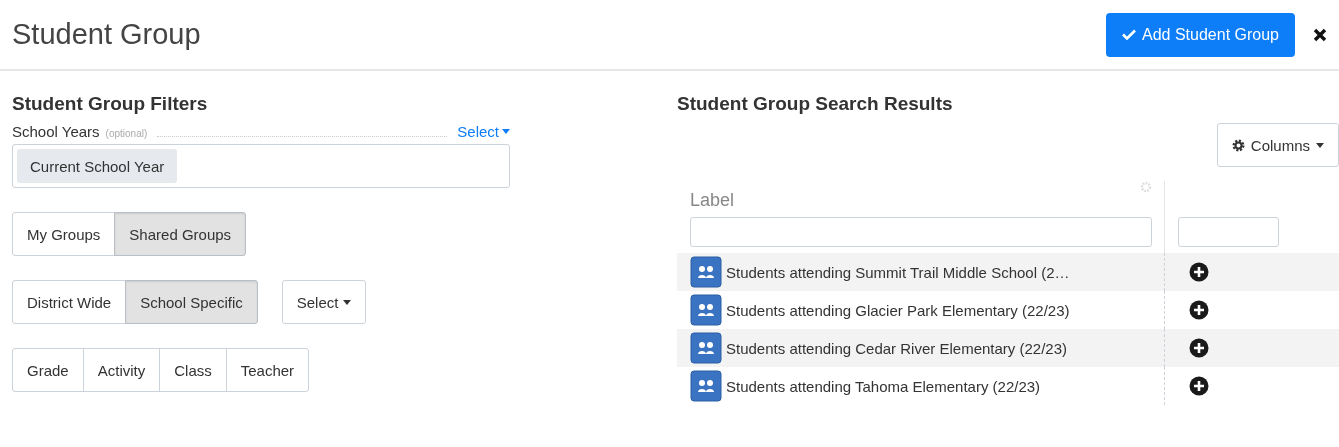  What do you see at coordinates (1277, 145) in the screenshot?
I see `columns-button: Columns` at bounding box center [1277, 145].